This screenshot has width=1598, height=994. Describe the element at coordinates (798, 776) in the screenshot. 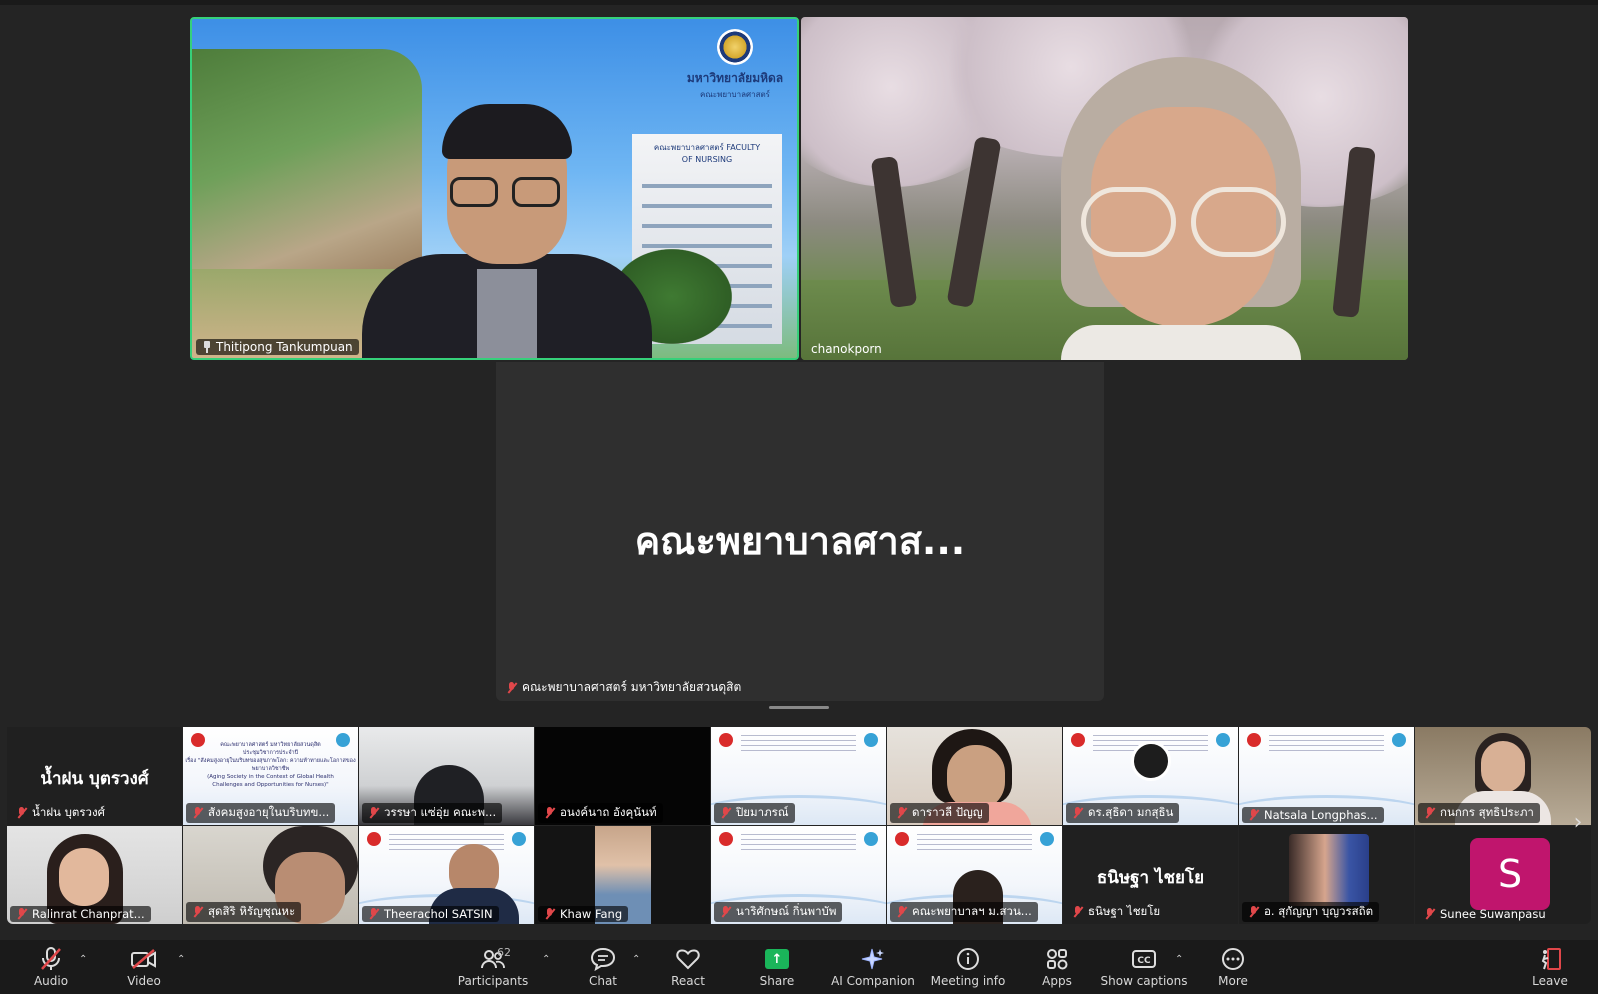

I see `gallery-tile: ปิยมาภรณ์` at that location.